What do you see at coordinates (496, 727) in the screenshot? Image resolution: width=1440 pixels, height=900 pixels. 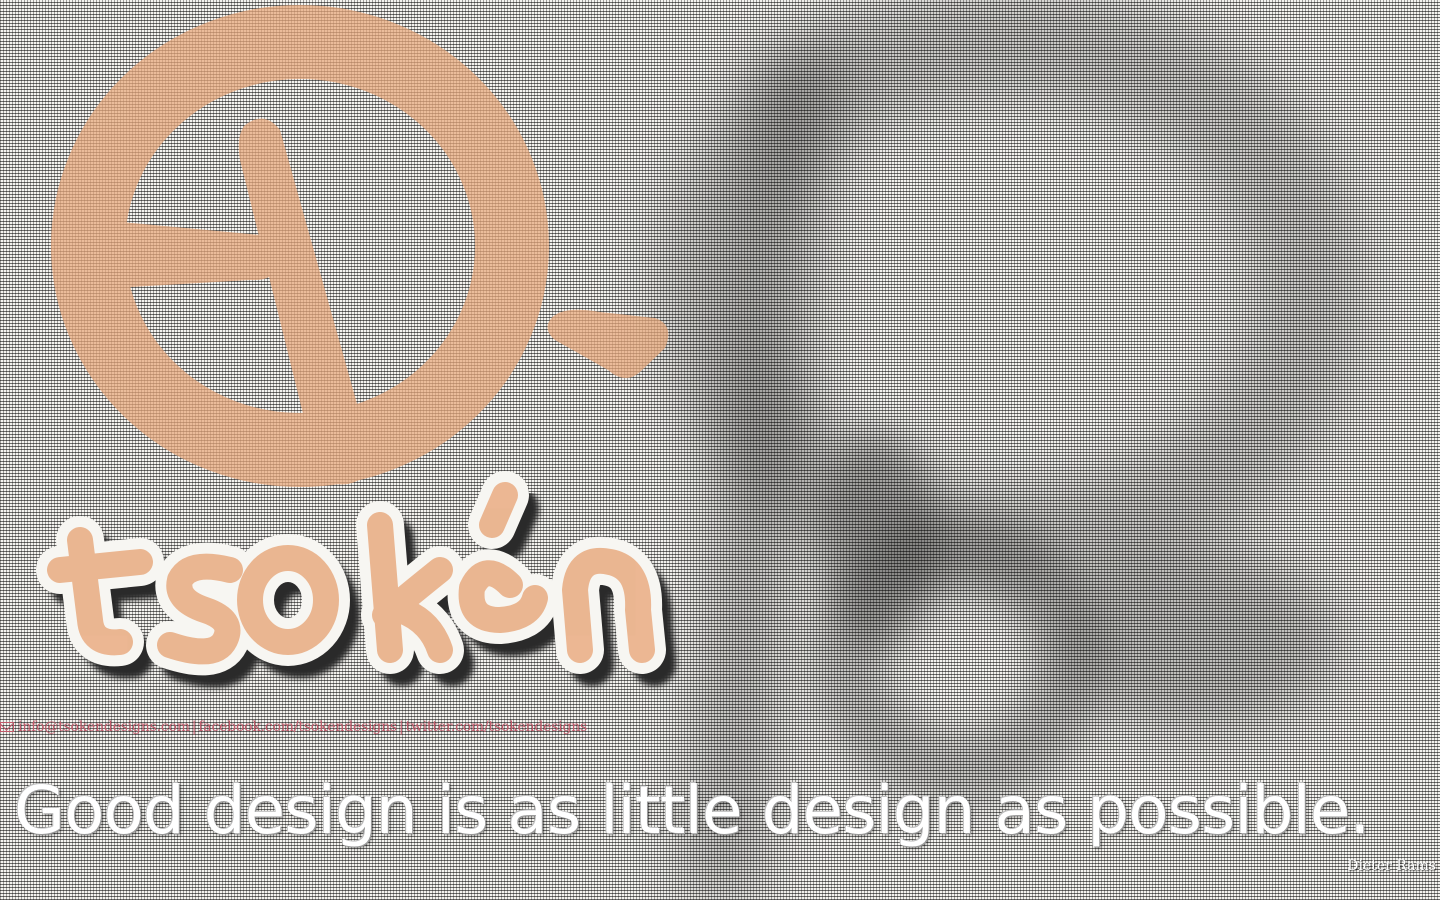 I see `twitter-link: twitter.com/tsokendesigns` at bounding box center [496, 727].